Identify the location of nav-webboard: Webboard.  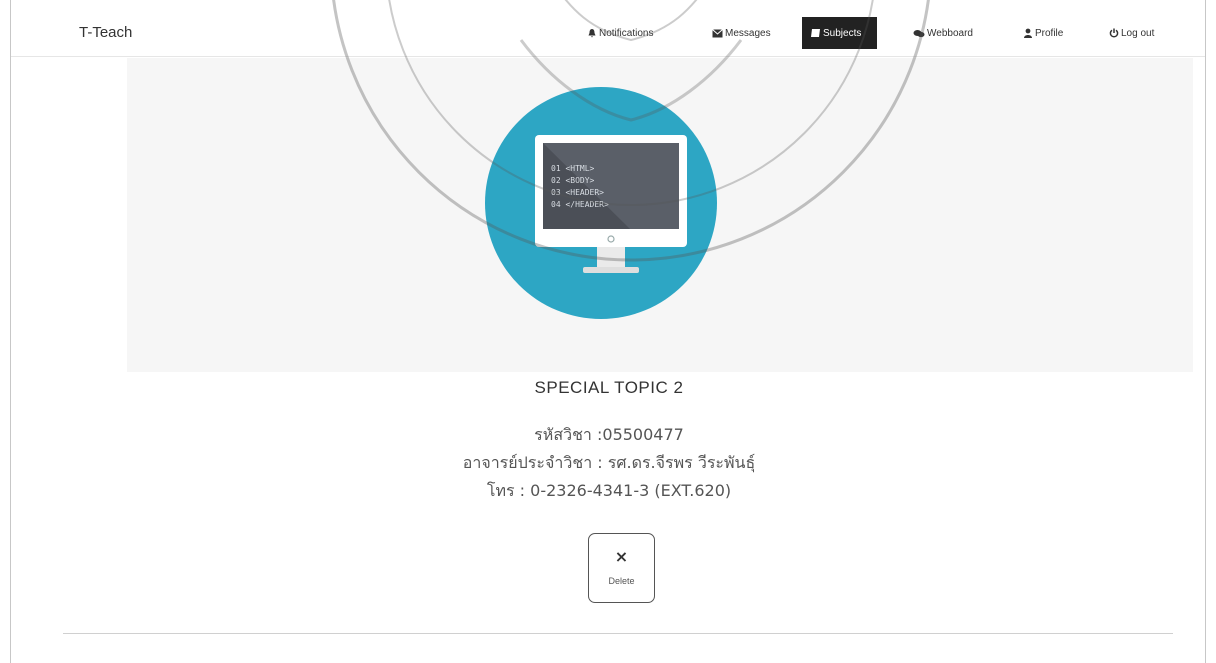
(943, 33).